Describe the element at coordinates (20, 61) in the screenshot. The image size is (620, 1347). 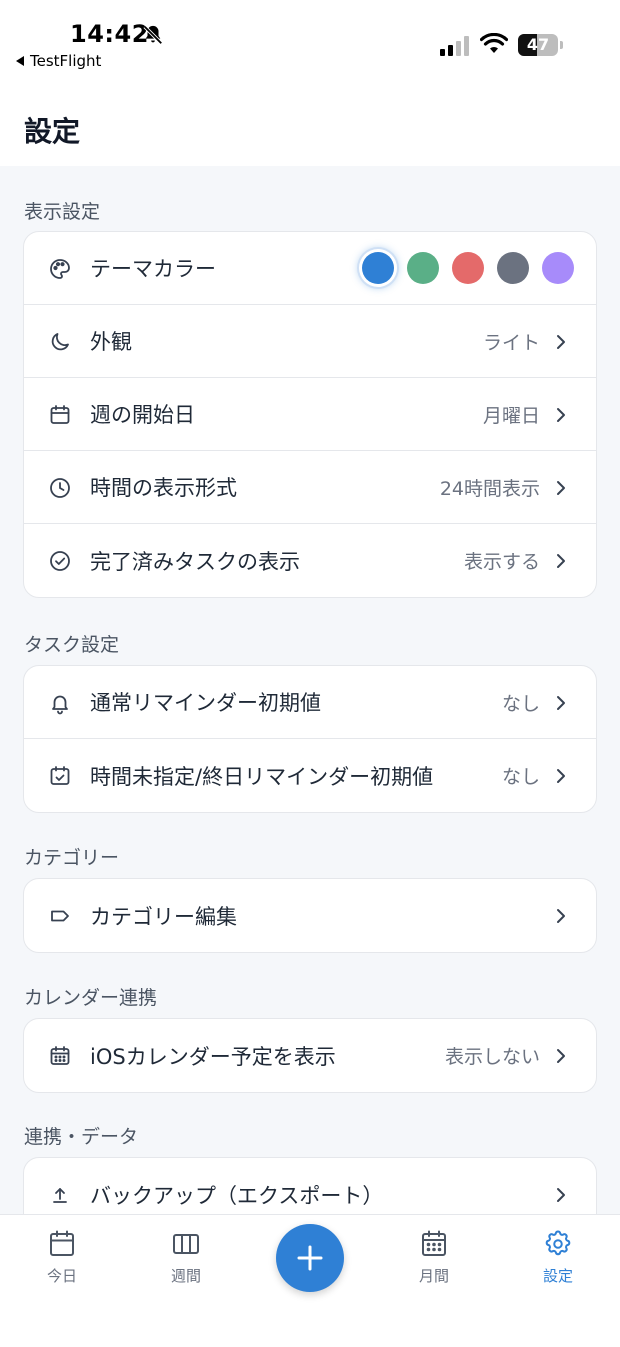
I see `back-triangle-icon` at that location.